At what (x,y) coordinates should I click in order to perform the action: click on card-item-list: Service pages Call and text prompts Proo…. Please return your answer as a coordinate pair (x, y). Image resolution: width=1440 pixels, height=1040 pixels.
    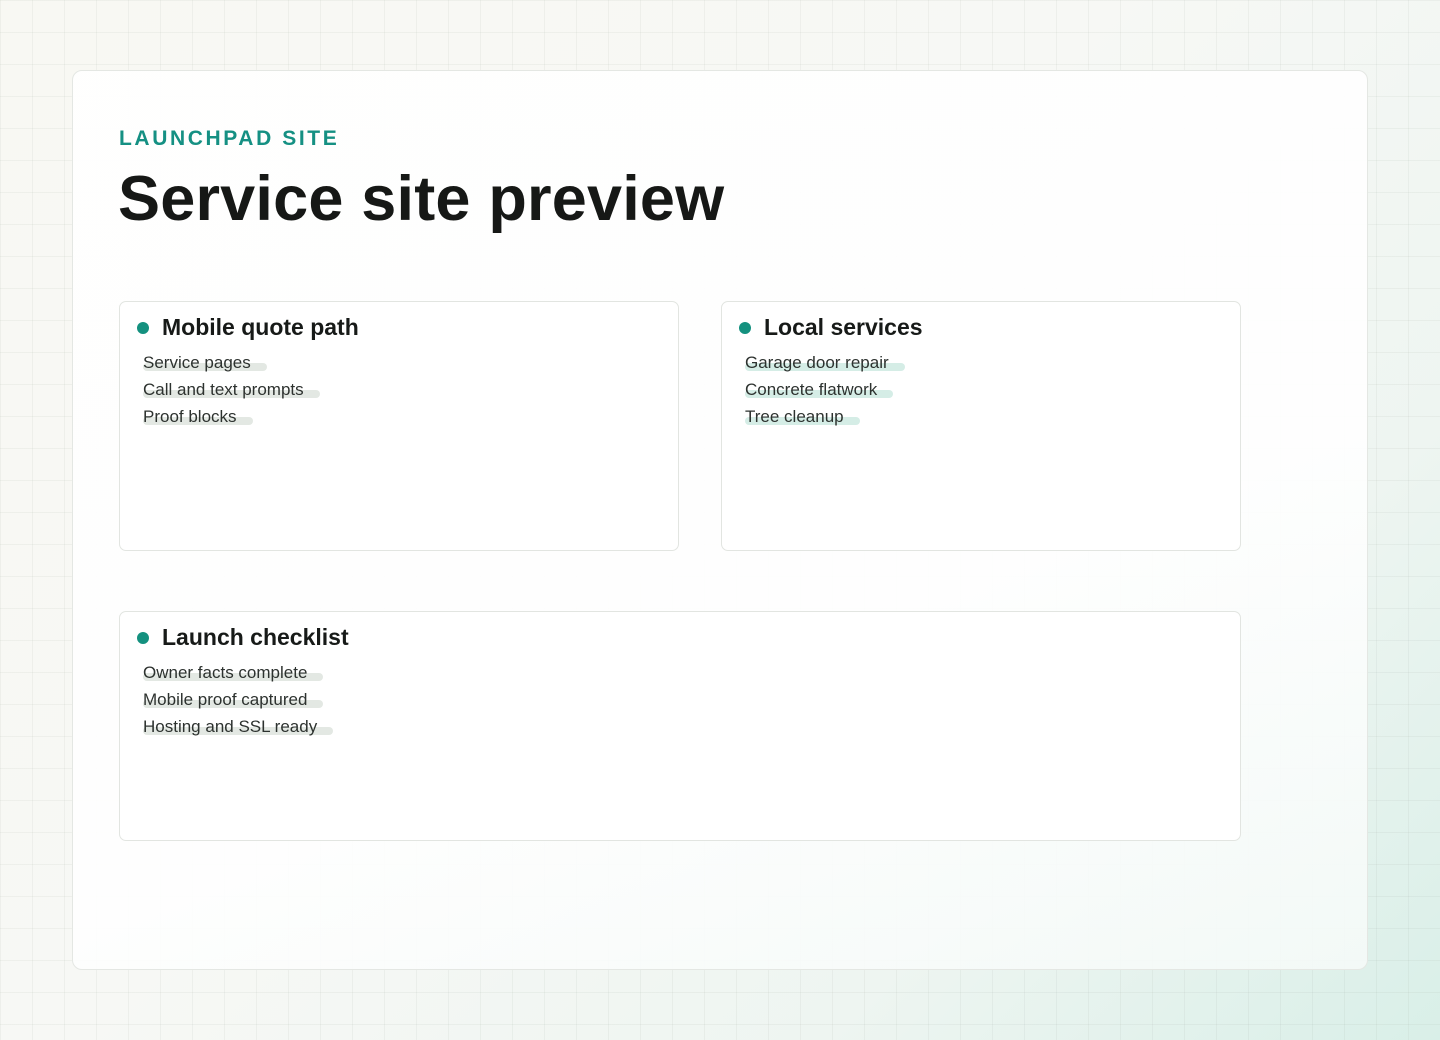
    Looking at the image, I should click on (231, 392).